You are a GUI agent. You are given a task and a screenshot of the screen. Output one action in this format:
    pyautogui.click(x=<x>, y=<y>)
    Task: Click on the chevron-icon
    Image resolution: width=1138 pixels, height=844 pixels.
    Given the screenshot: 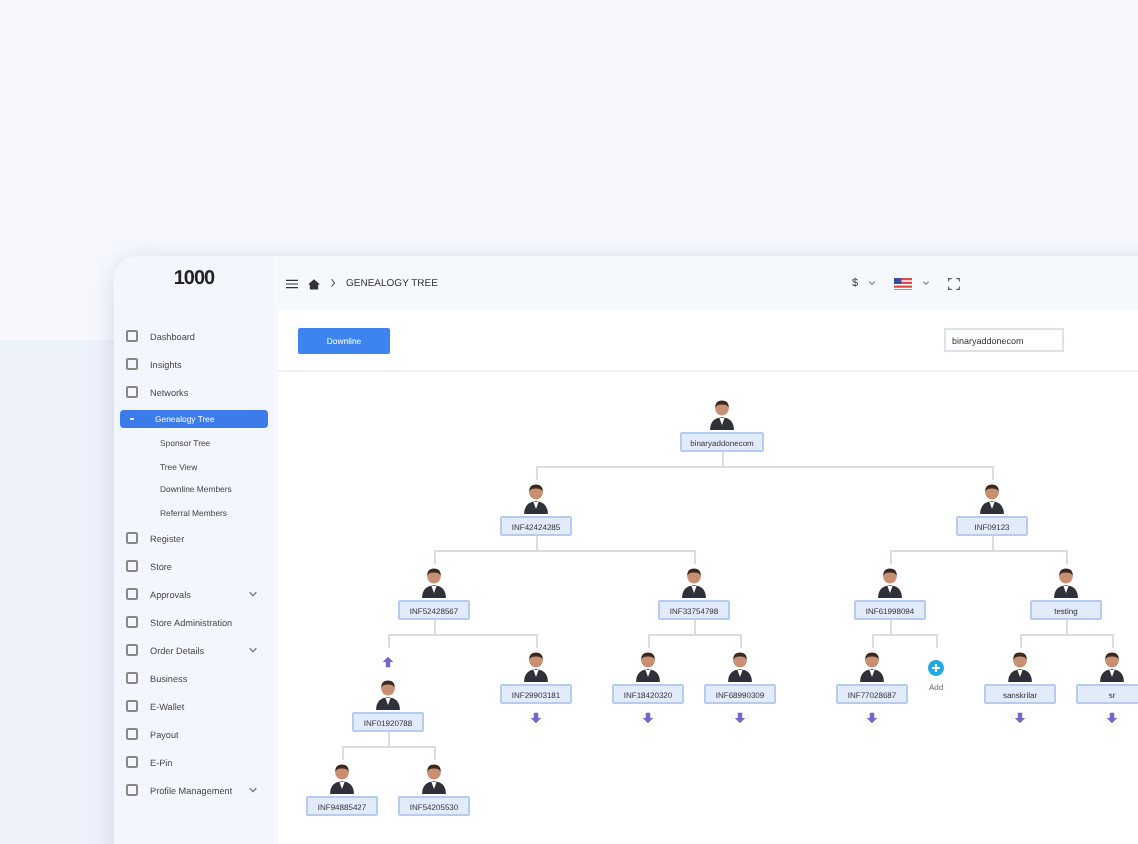 What is the action you would take?
    pyautogui.click(x=333, y=283)
    